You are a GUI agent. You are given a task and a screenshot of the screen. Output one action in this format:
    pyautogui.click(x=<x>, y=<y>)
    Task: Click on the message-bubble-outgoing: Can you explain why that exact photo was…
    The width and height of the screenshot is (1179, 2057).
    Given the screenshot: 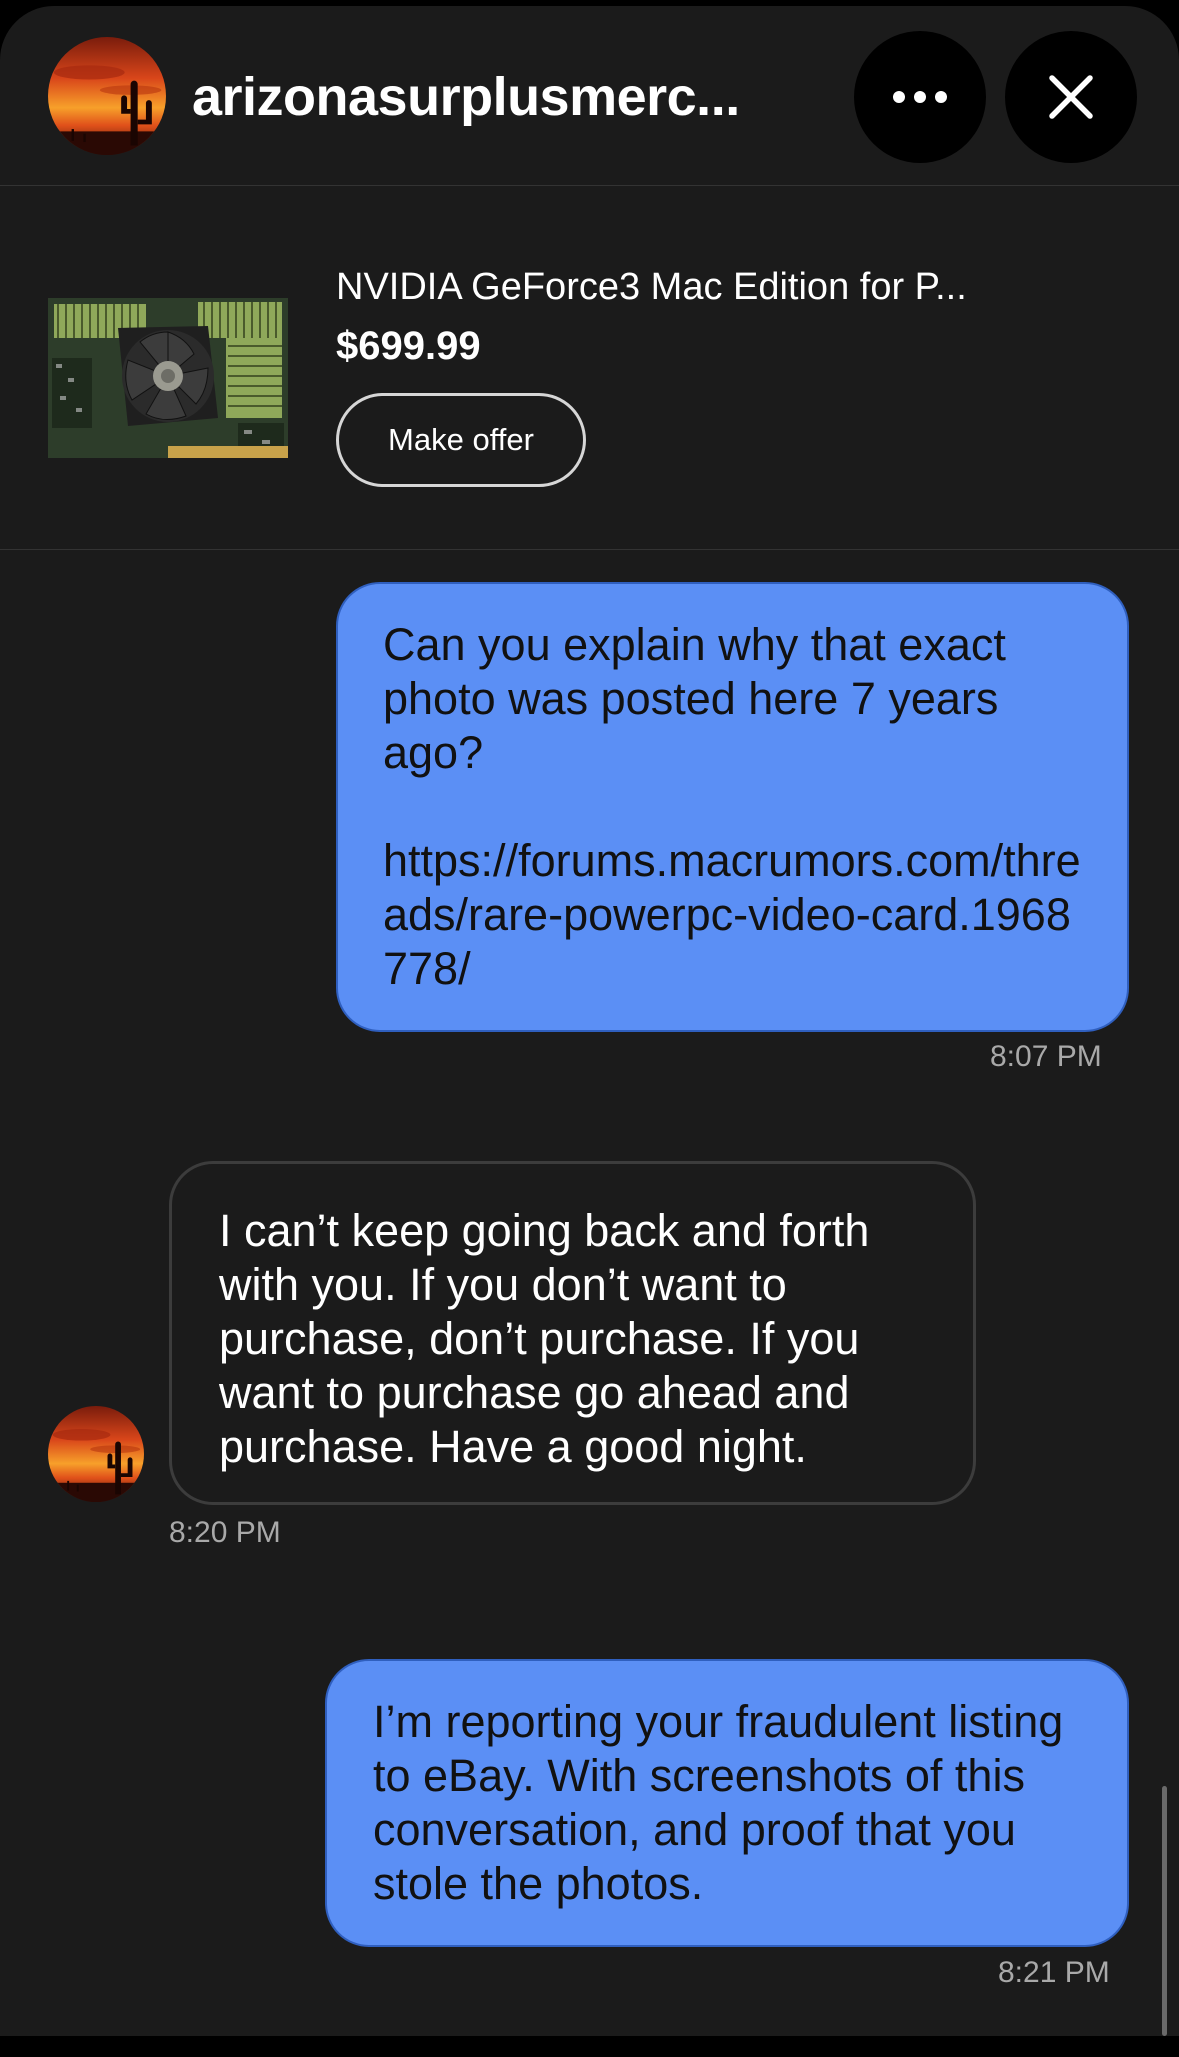 What is the action you would take?
    pyautogui.click(x=732, y=807)
    